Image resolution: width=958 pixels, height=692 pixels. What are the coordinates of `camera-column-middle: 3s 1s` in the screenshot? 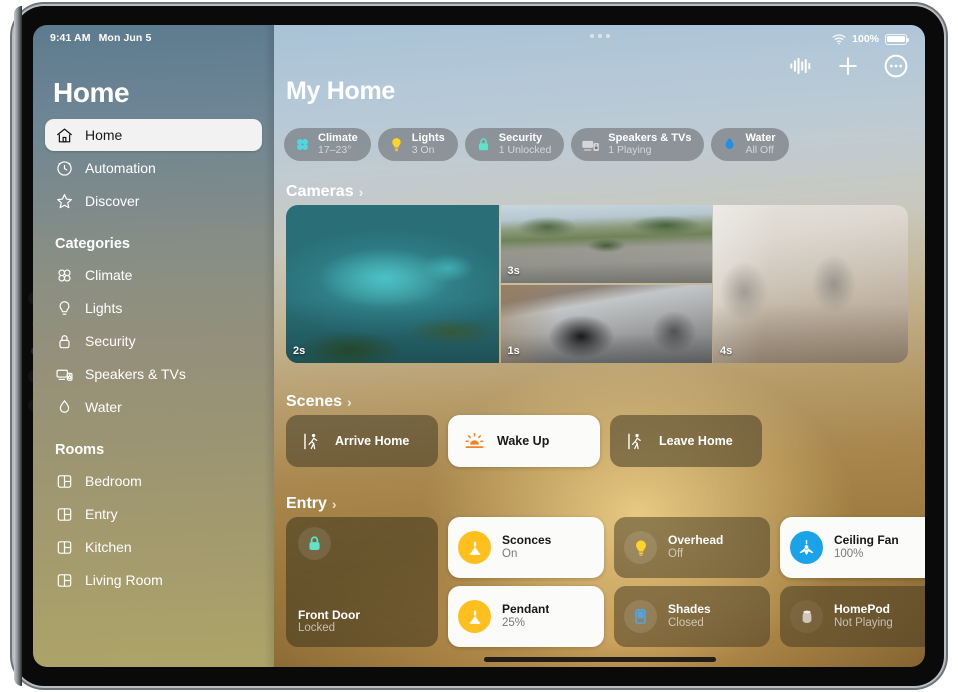 It's located at (606, 284).